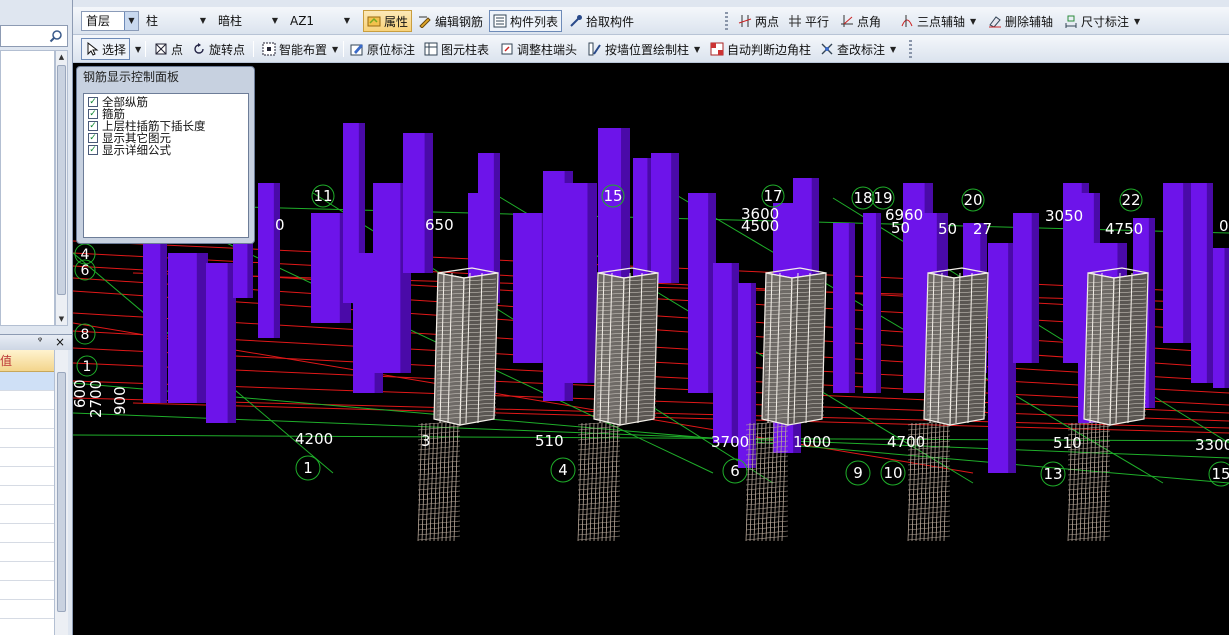 The height and width of the screenshot is (635, 1229). What do you see at coordinates (1102, 21) in the screenshot?
I see `dimension-button: 尺寸标注 ▼` at bounding box center [1102, 21].